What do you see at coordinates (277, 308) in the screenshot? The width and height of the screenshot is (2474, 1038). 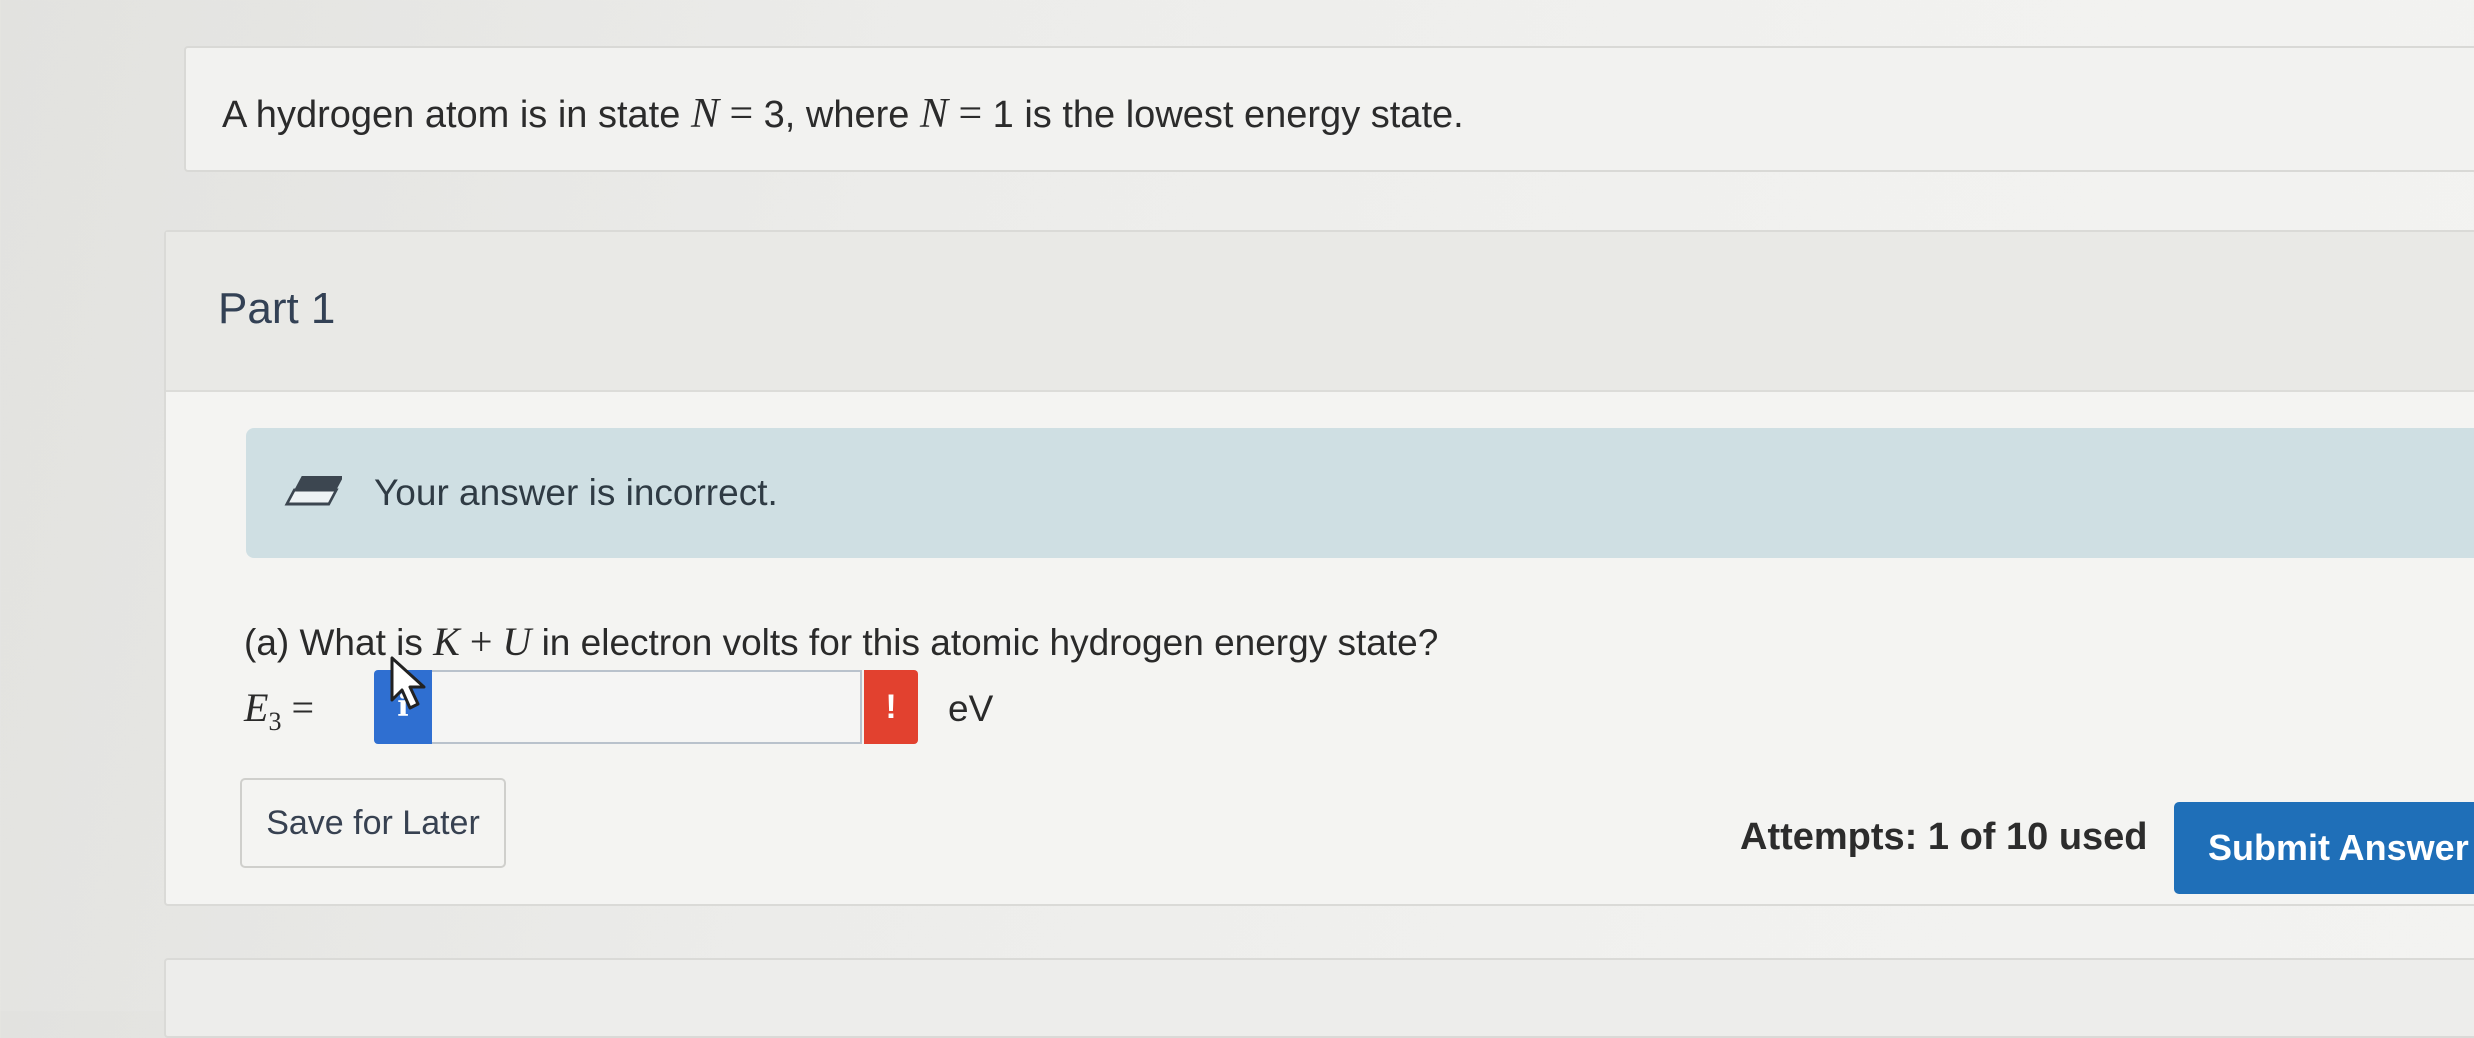 I see `part-title: Part 1` at bounding box center [277, 308].